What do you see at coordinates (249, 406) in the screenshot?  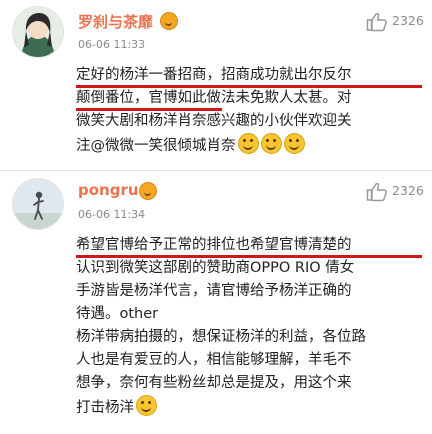 I see `comment-line: 打击杨洋` at bounding box center [249, 406].